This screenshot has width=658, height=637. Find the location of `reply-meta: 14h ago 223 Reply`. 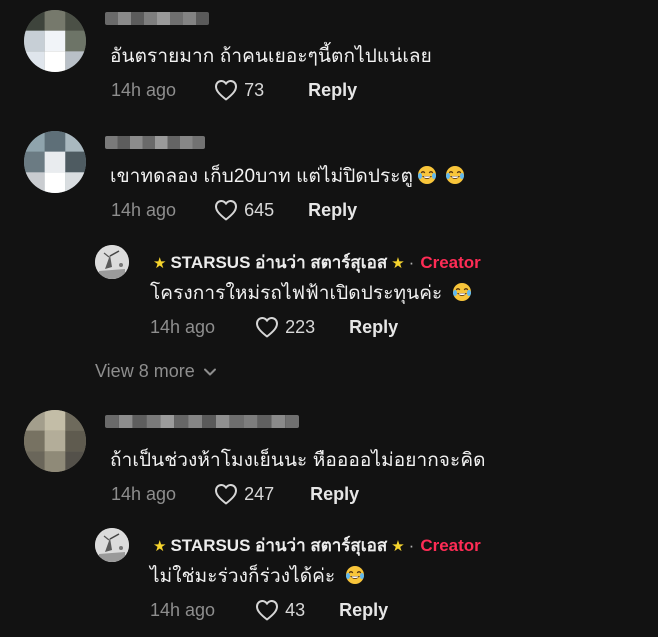

reply-meta: 14h ago 223 Reply is located at coordinates (274, 327).